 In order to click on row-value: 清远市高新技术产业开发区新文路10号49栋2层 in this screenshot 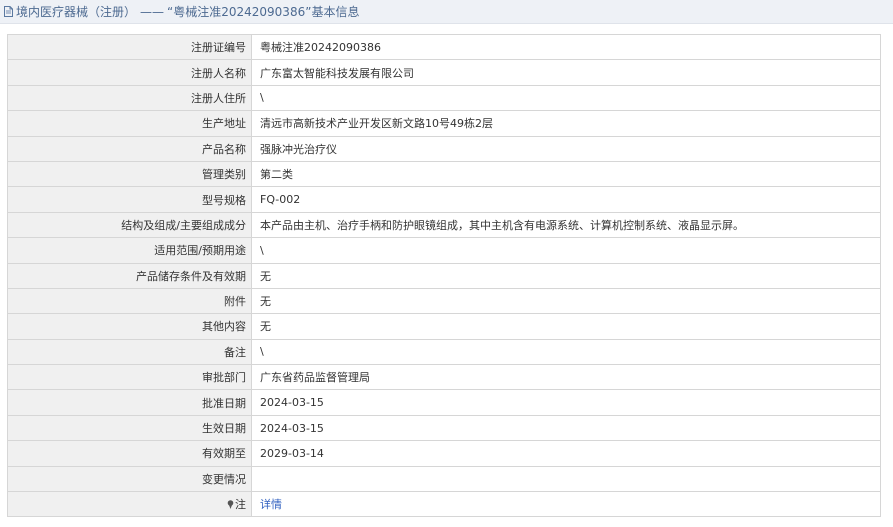, I will do `click(566, 123)`.